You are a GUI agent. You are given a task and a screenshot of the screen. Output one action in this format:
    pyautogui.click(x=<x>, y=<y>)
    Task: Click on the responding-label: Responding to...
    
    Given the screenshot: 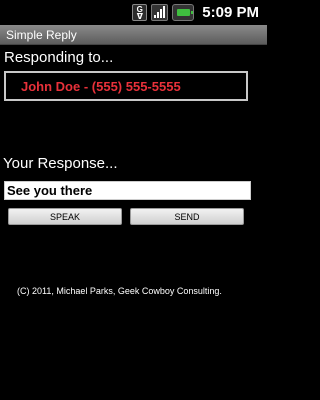 What is the action you would take?
    pyautogui.click(x=59, y=57)
    